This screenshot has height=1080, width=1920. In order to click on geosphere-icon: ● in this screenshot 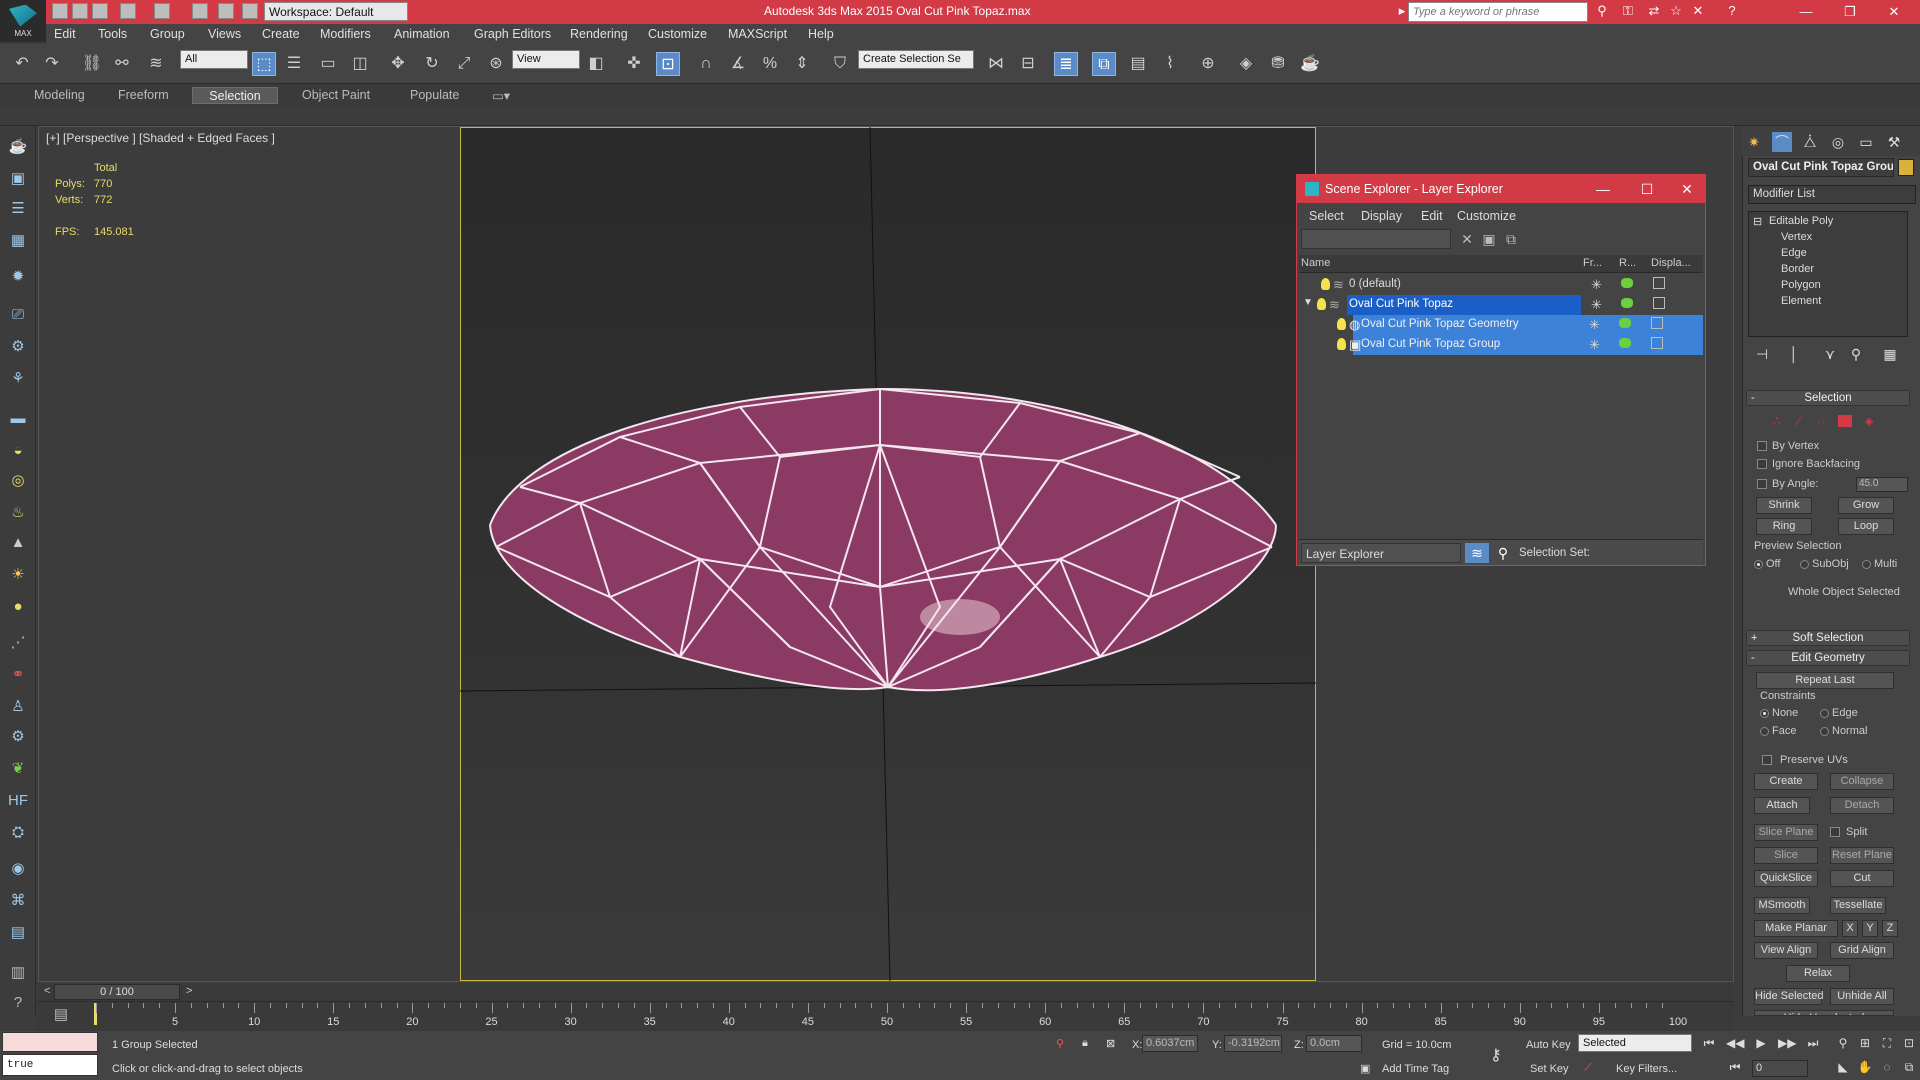, I will do `click(18, 607)`.